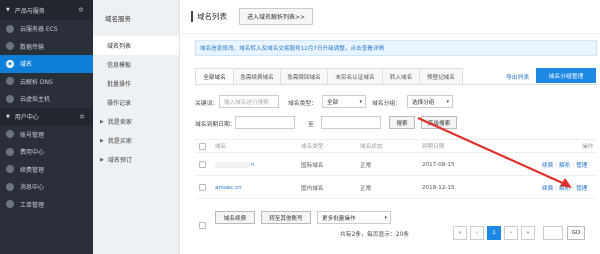 Image resolution: width=600 pixels, height=254 pixels. Describe the element at coordinates (119, 141) in the screenshot. I see `subnav-item-label: 我是买家` at that location.